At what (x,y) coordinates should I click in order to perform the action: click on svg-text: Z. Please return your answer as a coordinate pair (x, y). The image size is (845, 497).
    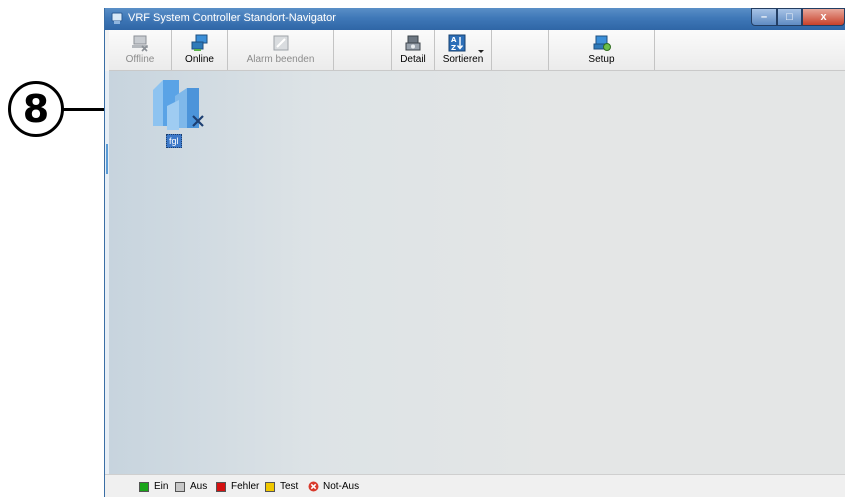
    Looking at the image, I should click on (453, 48).